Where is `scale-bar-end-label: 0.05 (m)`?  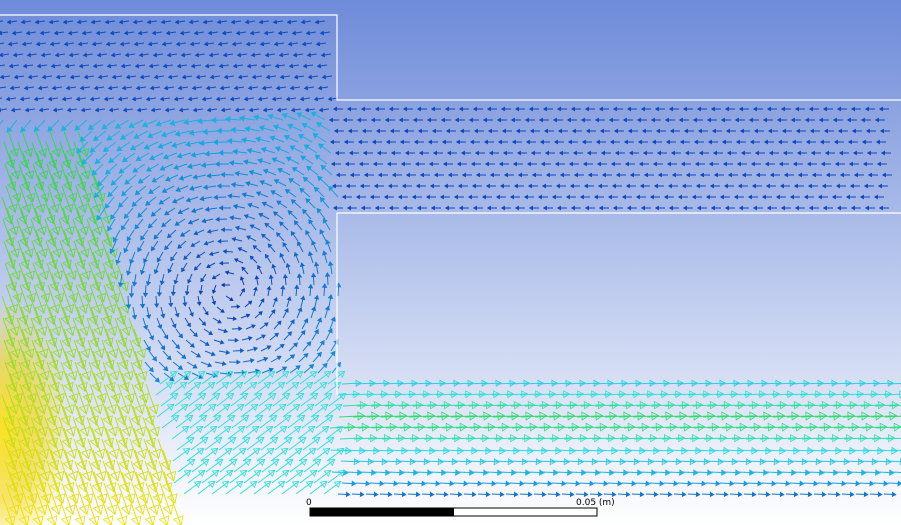 scale-bar-end-label: 0.05 (m) is located at coordinates (595, 503).